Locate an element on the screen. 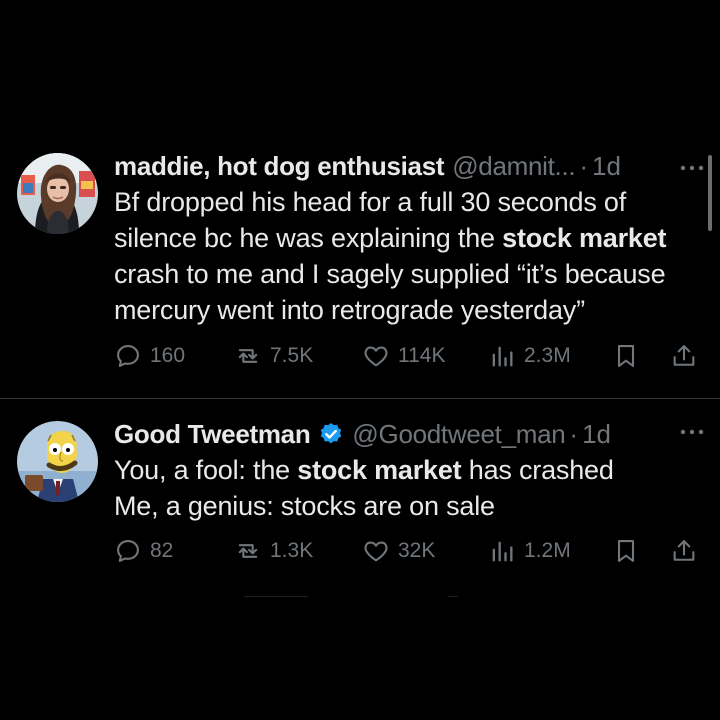 Image resolution: width=720 pixels, height=720 pixels. views-button: 2.3M is located at coordinates (529, 356).